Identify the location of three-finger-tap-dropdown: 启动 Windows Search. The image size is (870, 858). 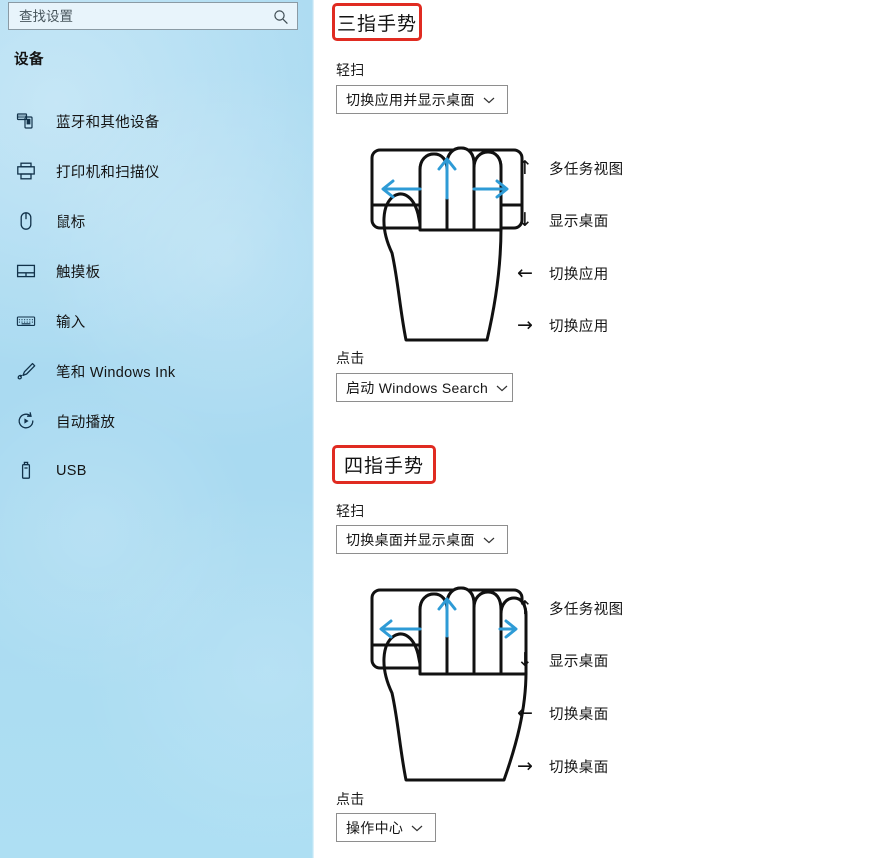
(424, 387).